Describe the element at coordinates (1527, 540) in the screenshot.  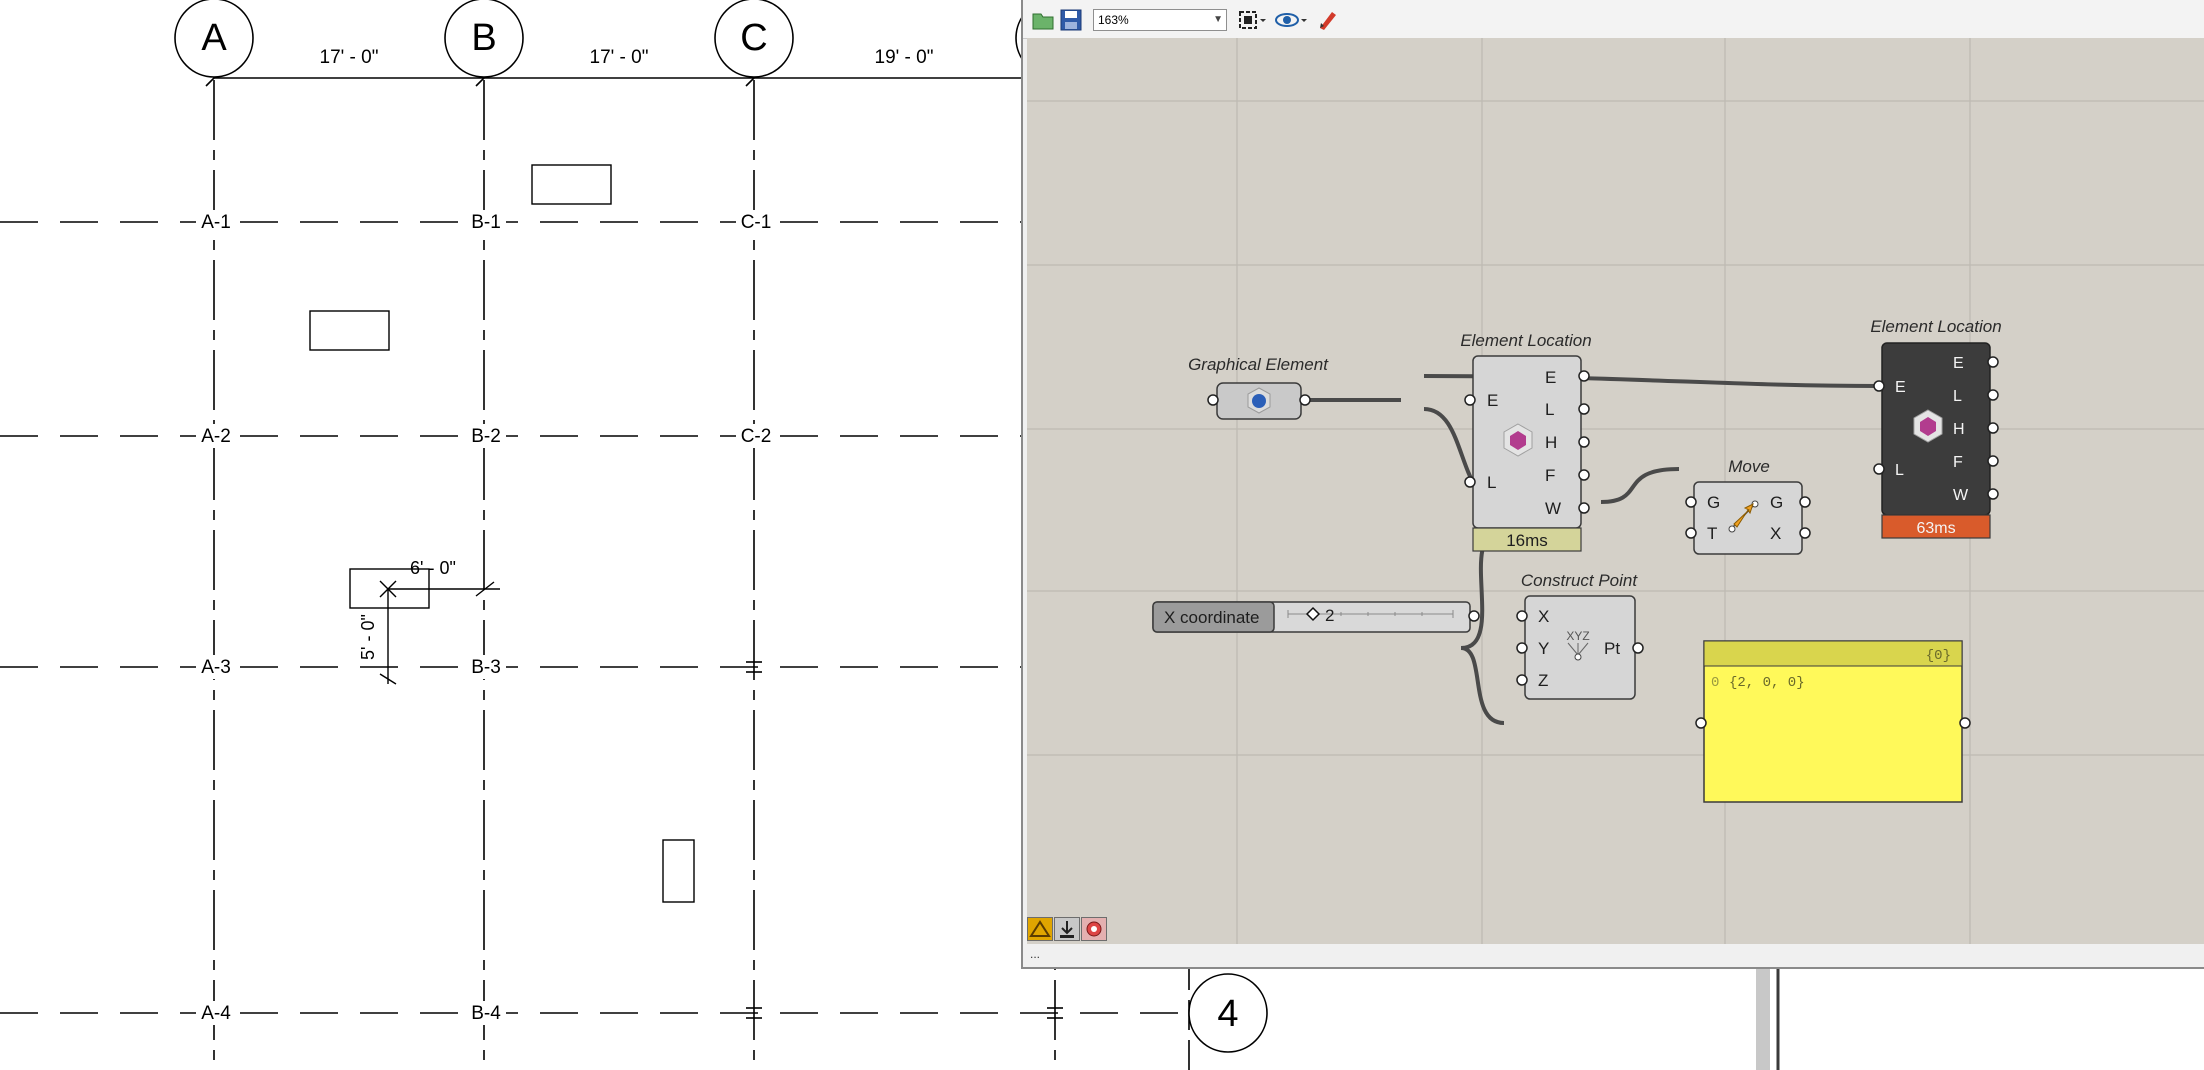
I see `timing-text: 16ms` at that location.